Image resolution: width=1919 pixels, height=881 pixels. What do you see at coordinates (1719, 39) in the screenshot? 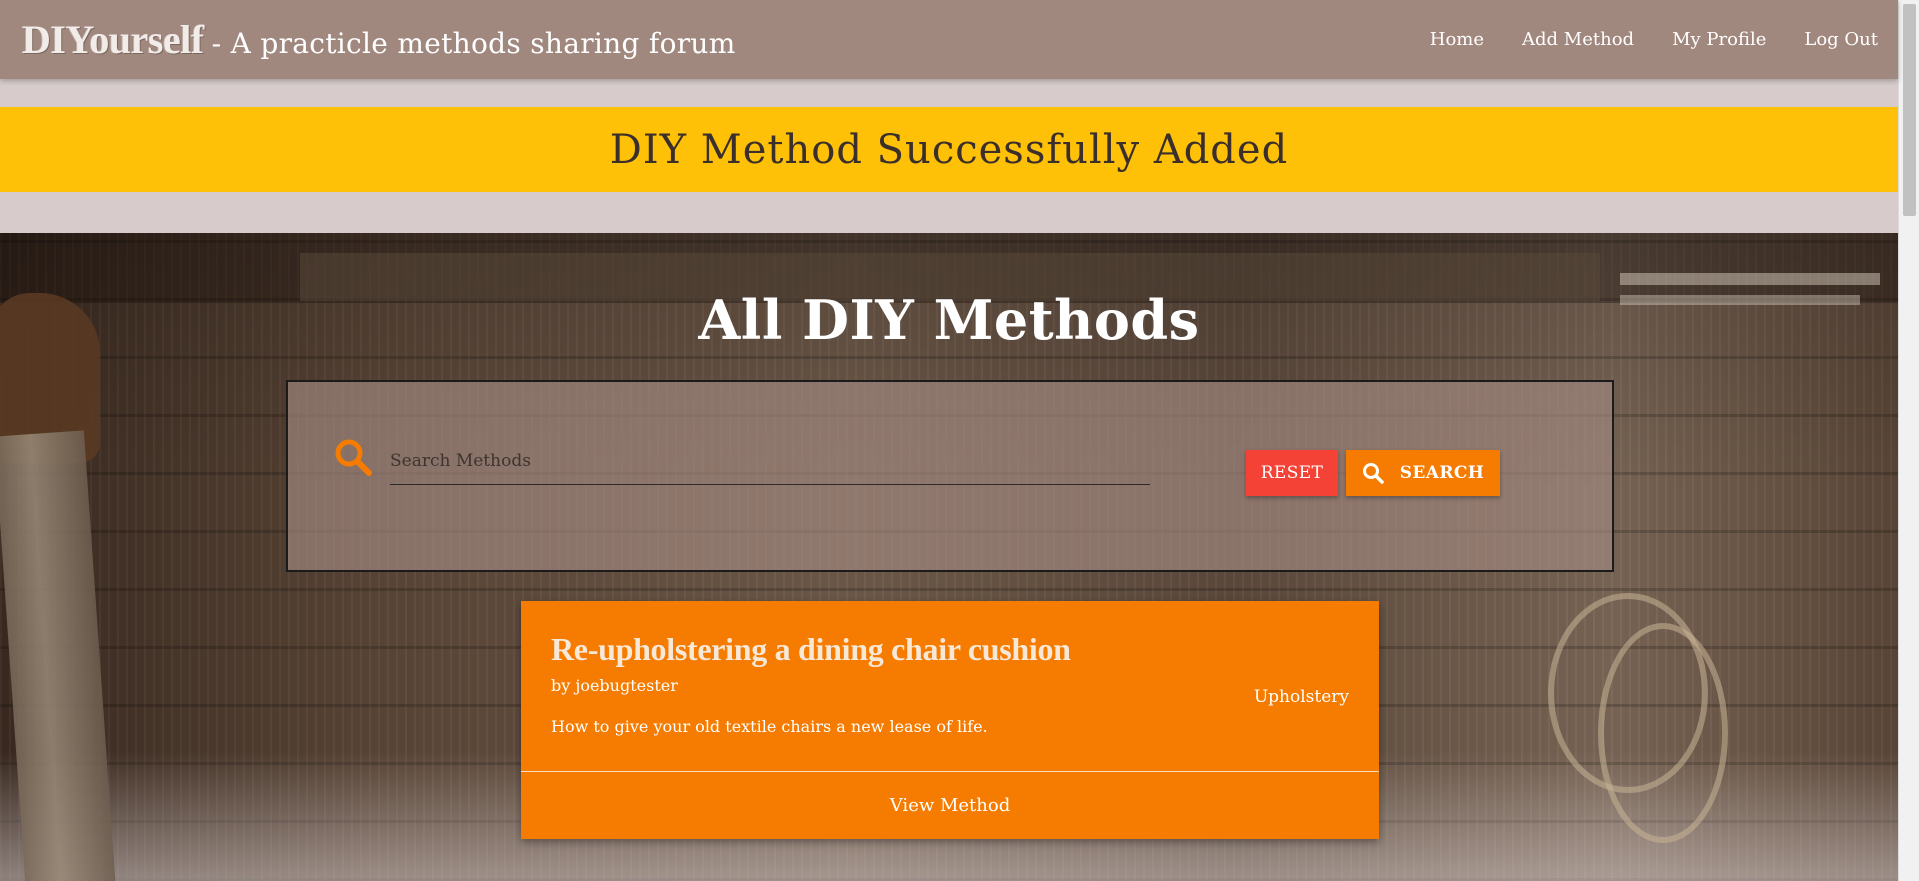
I see `nav-my-profile-link: My Profile` at bounding box center [1719, 39].